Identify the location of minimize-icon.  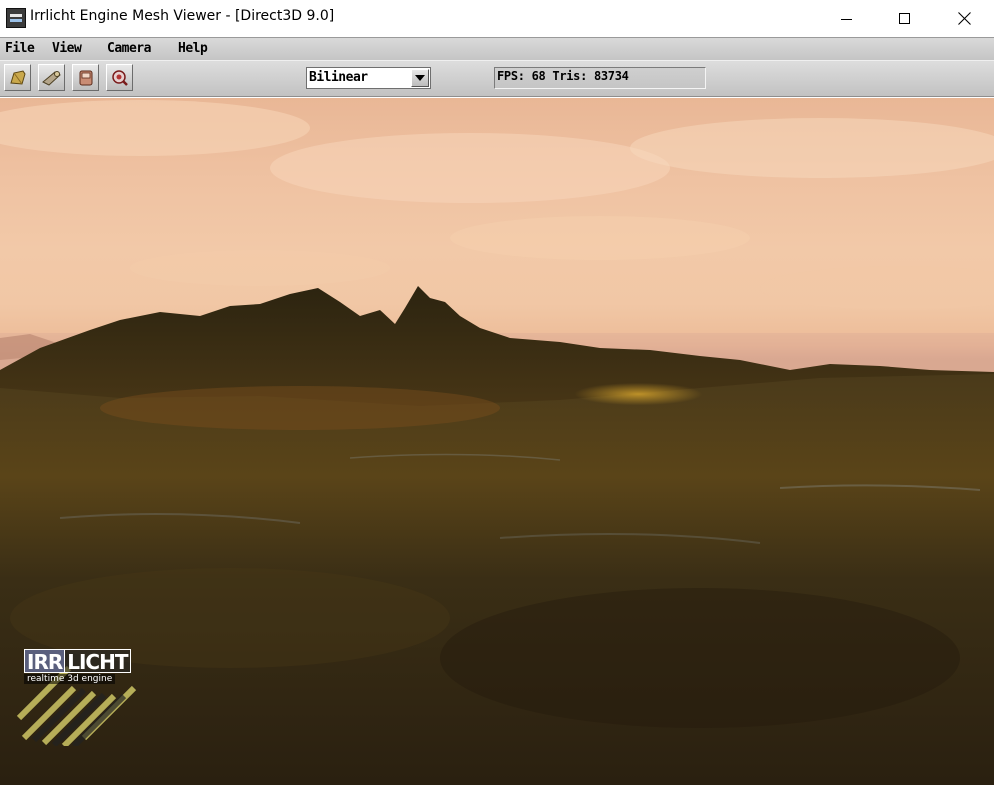
(846, 19).